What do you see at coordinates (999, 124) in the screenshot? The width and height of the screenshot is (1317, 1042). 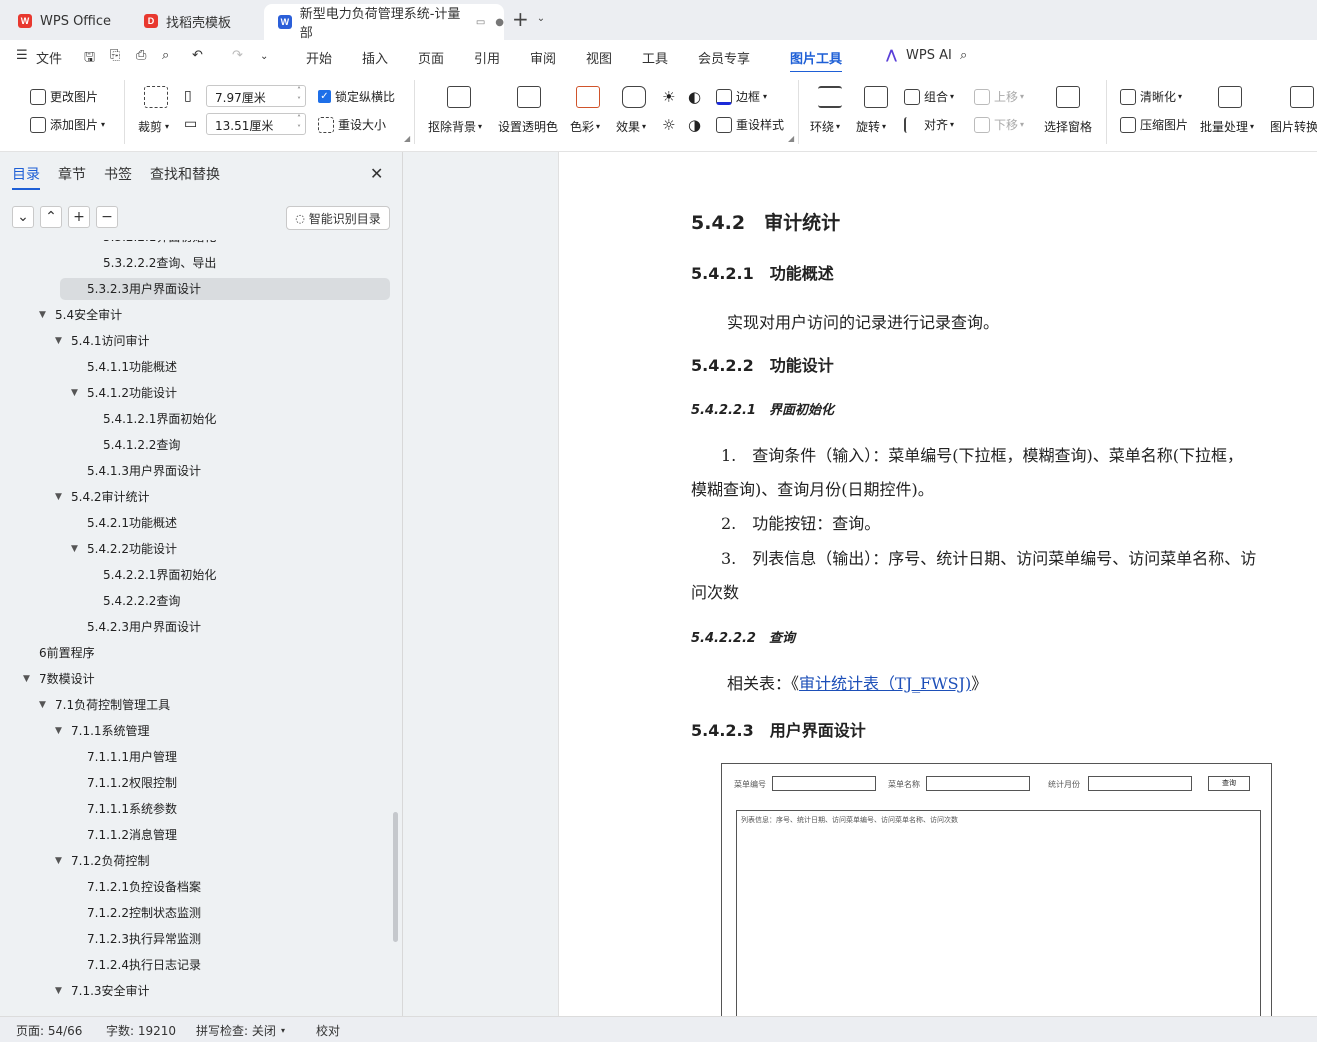 I see `move-down-button: 下移 ▾` at bounding box center [999, 124].